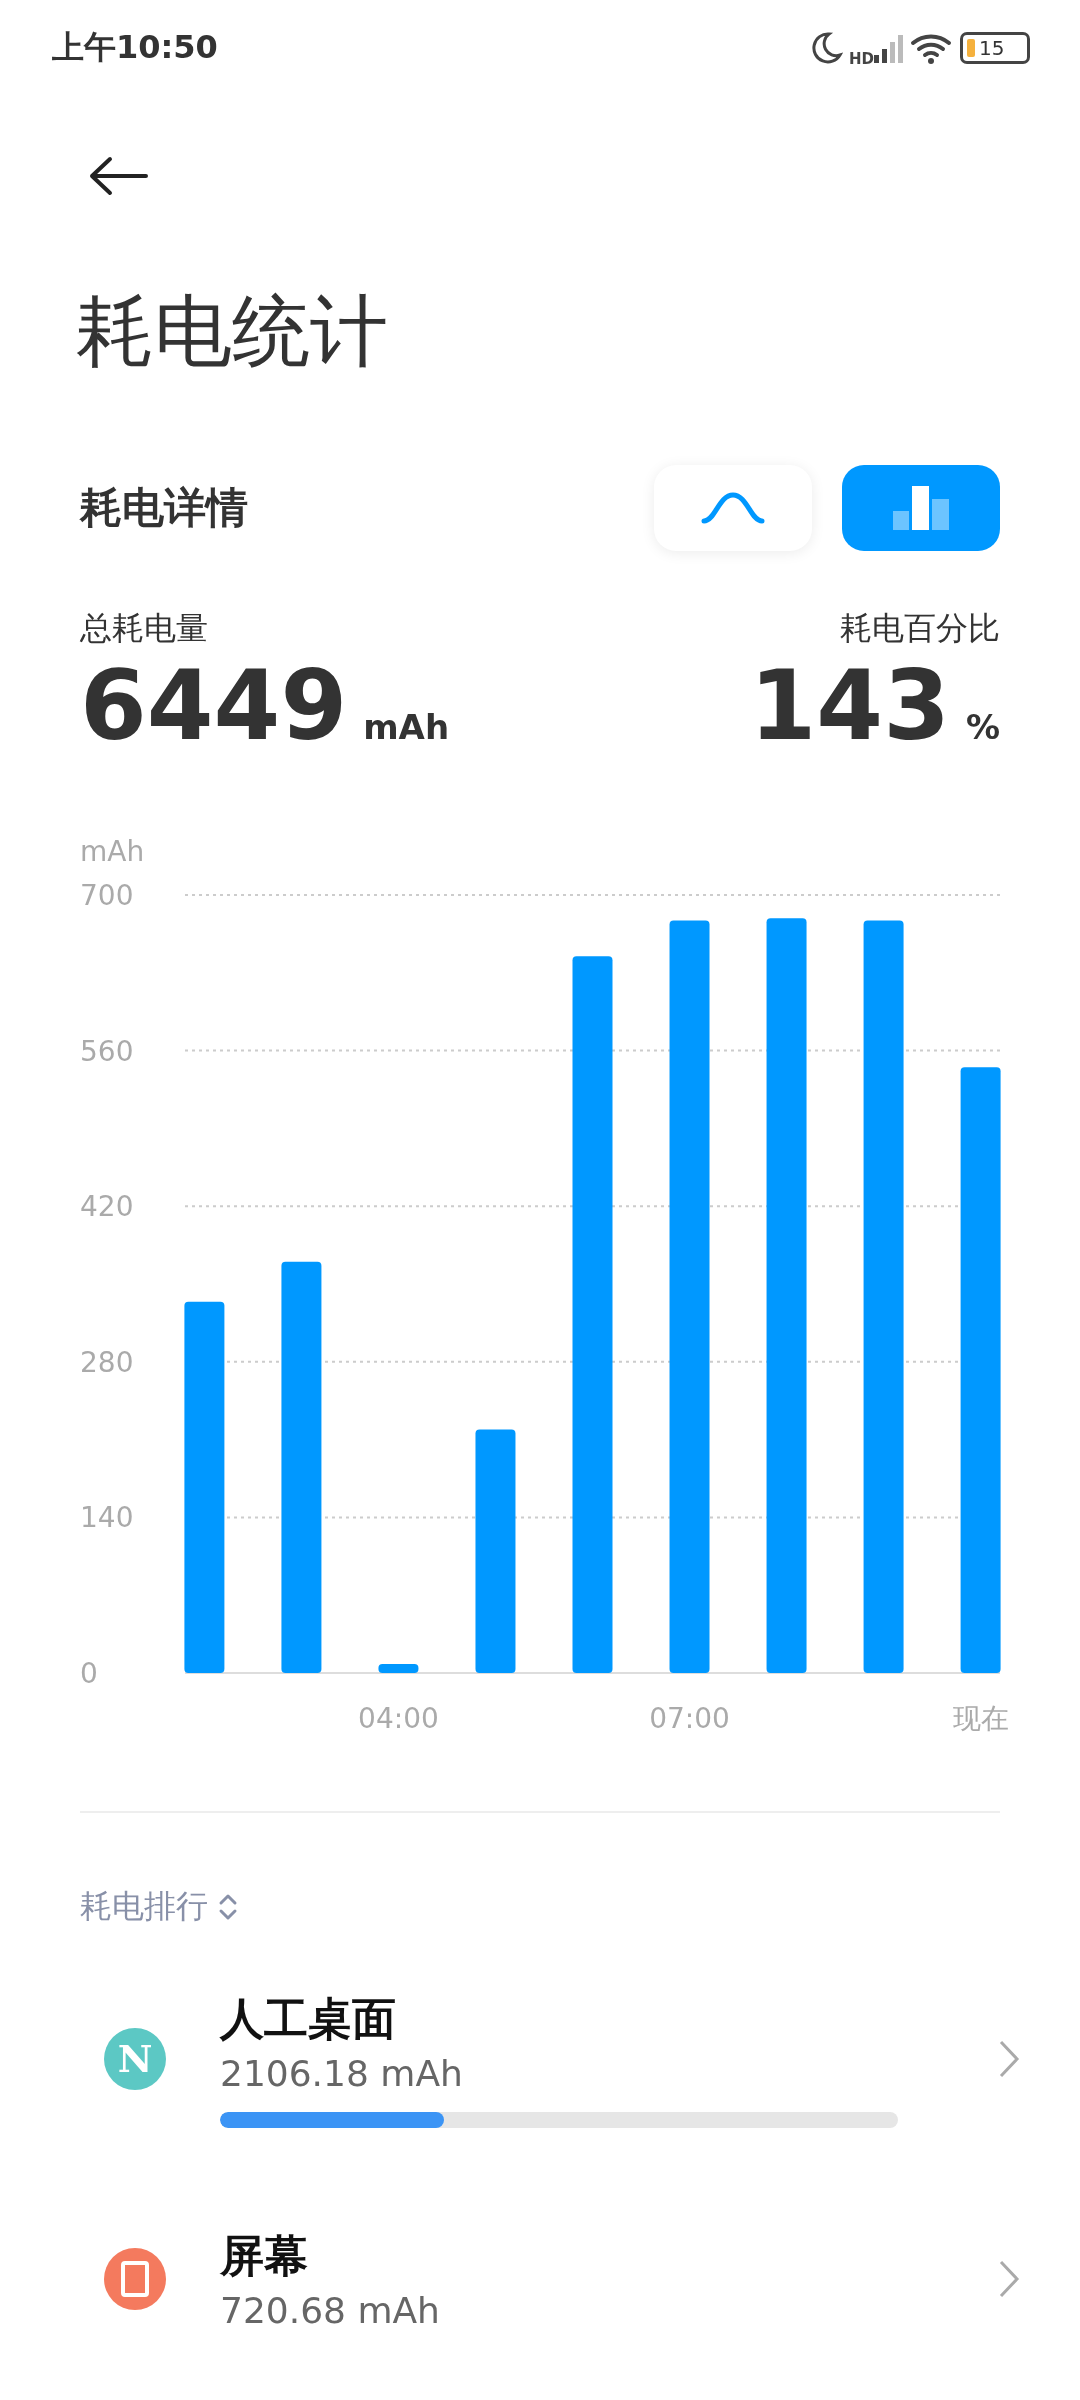 This screenshot has width=1080, height=2400. What do you see at coordinates (232, 331) in the screenshot?
I see `page-title: 耗电统计` at bounding box center [232, 331].